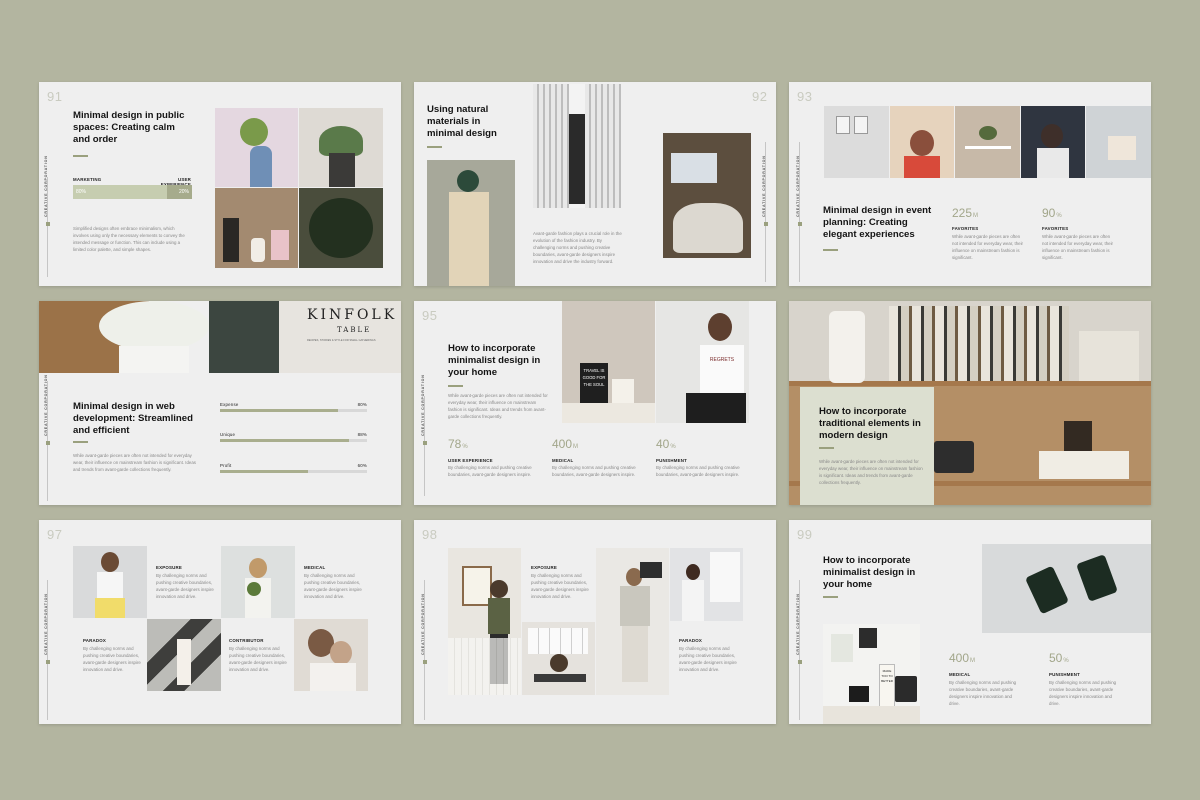 The width and height of the screenshot is (1200, 800). Describe the element at coordinates (608, 362) in the screenshot. I see `photo-travel-sign: TRAVEL IS GOOD FOR THE SOUL` at that location.